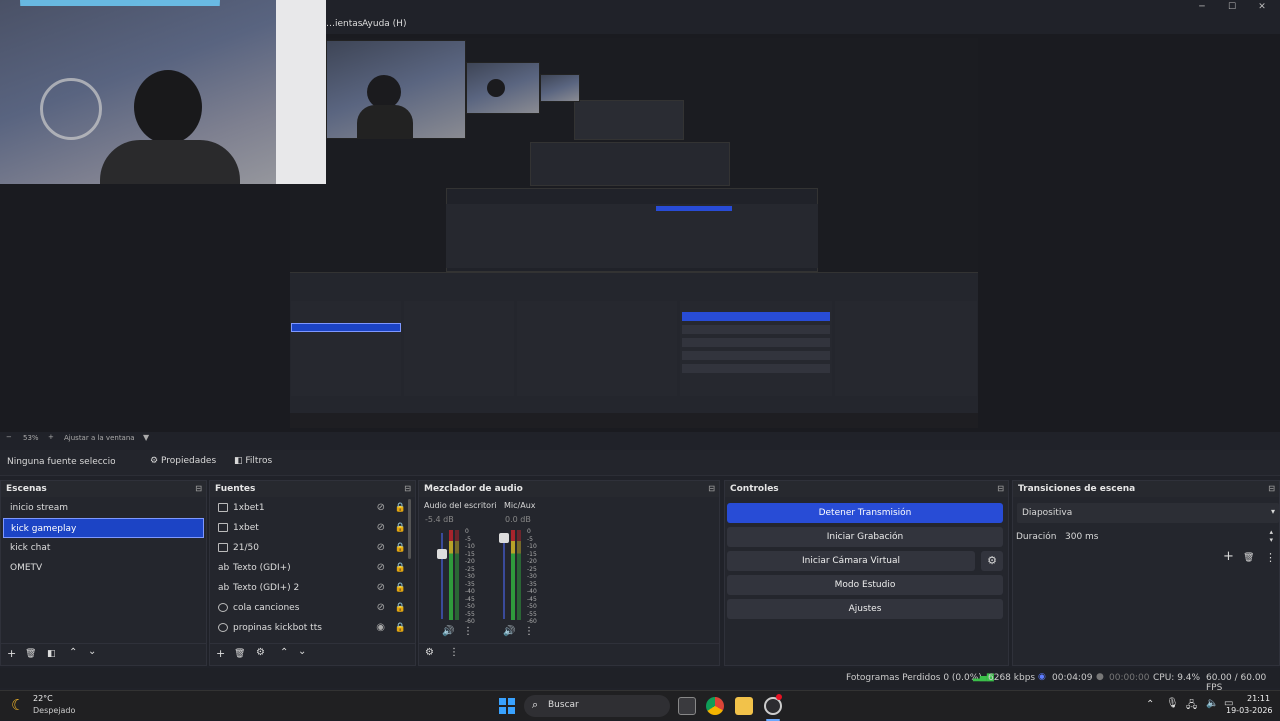 The width and height of the screenshot is (1280, 721). Describe the element at coordinates (744, 706) in the screenshot. I see `file-explorer-icon` at that location.